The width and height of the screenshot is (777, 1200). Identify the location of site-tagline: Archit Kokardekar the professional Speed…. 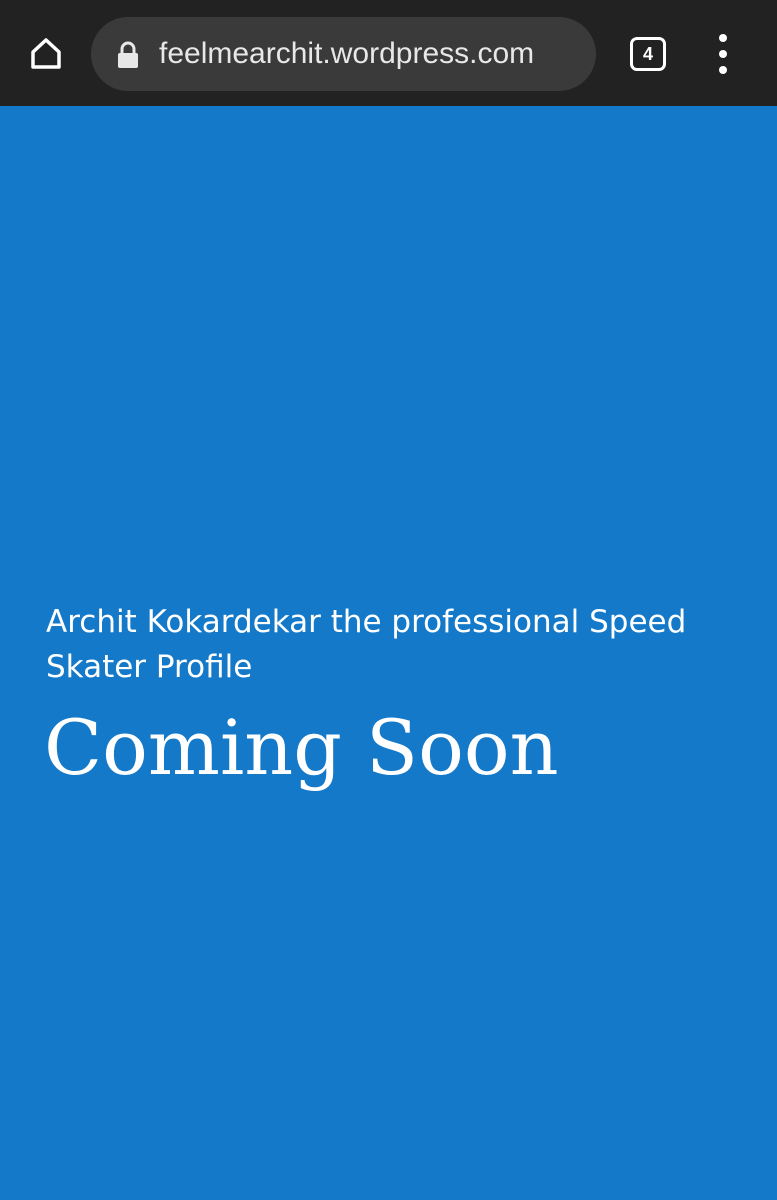
(366, 644).